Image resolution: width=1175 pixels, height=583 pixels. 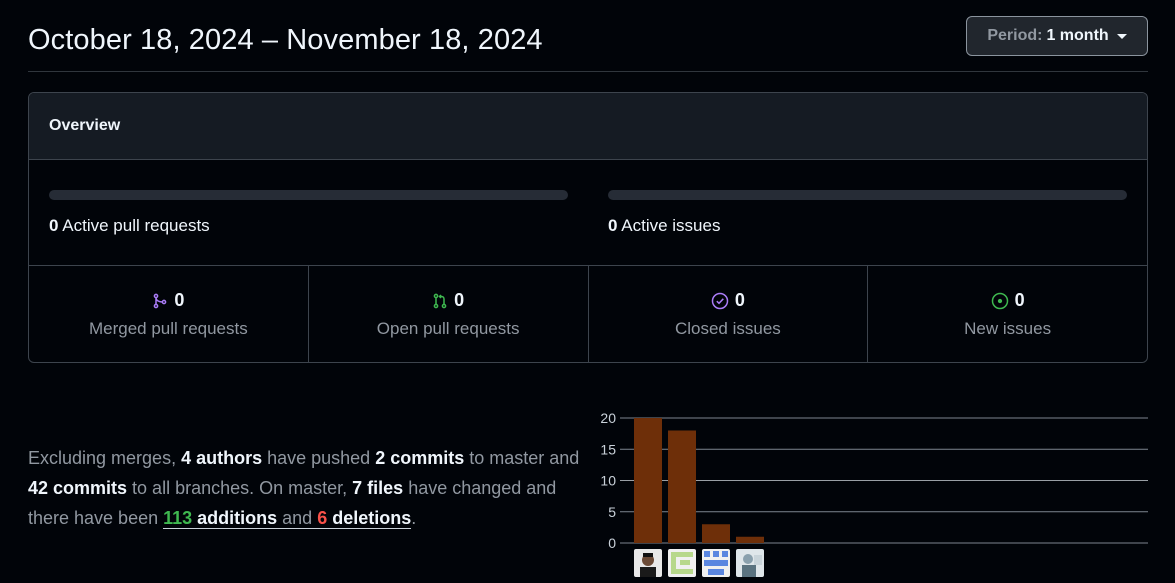 What do you see at coordinates (222, 458) in the screenshot?
I see `authors-count: 4 authors` at bounding box center [222, 458].